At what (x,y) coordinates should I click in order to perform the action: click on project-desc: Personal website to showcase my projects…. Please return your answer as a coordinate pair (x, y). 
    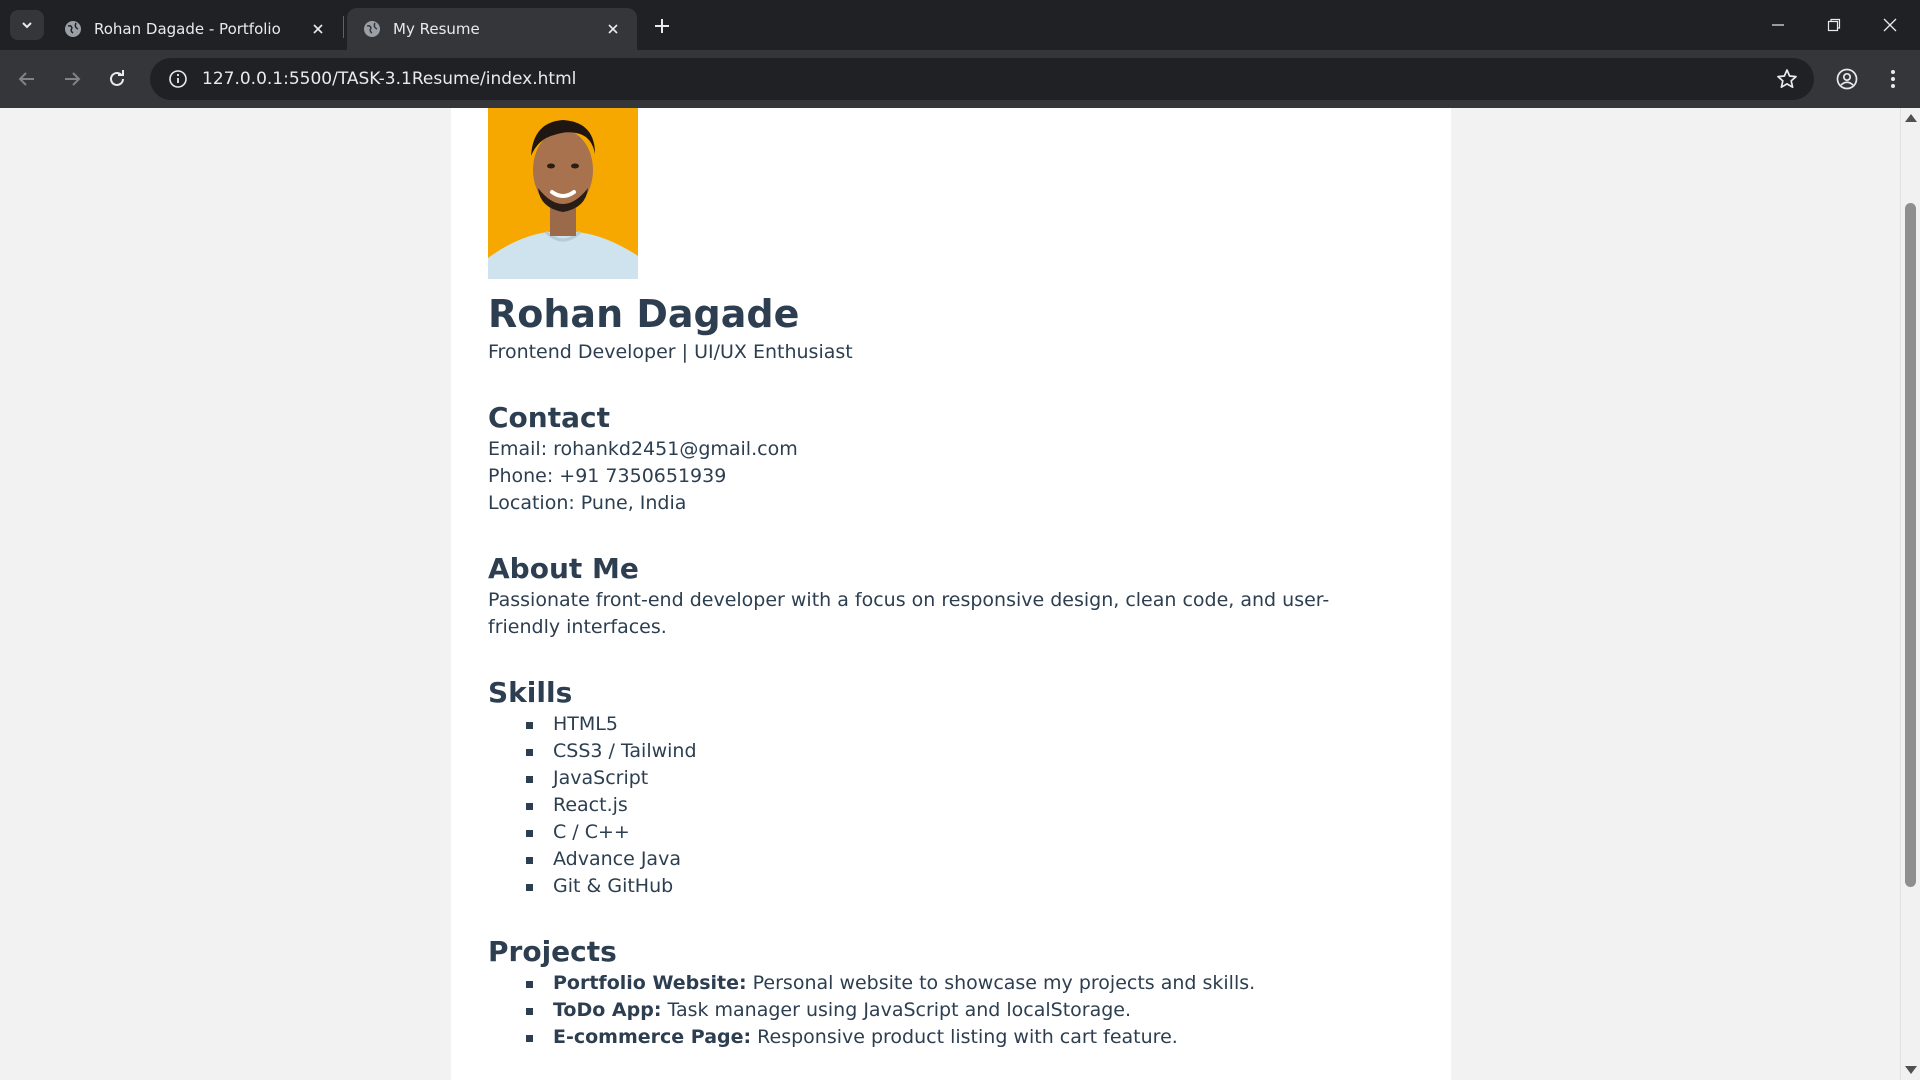
    Looking at the image, I should click on (1001, 983).